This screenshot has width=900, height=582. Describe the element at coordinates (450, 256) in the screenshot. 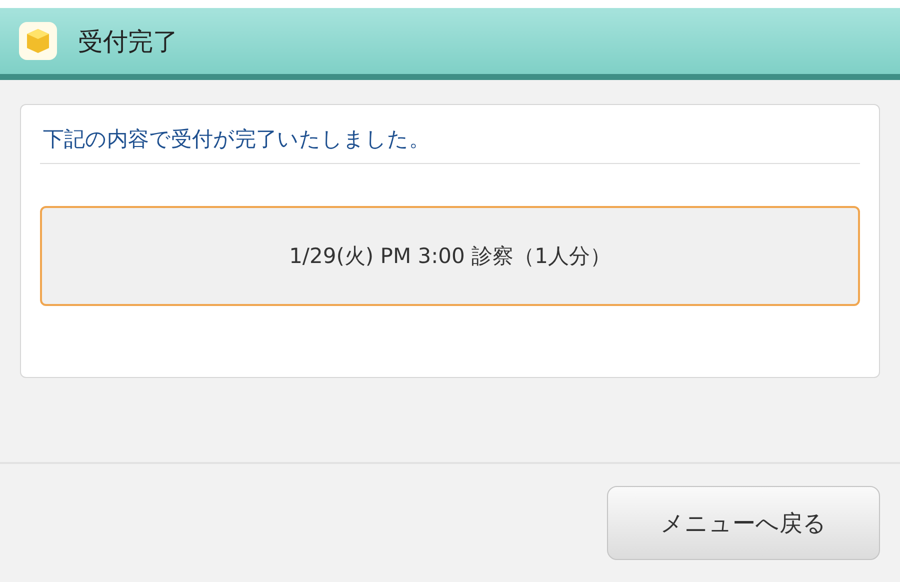

I see `reservation-details: 1/29(火) PM 3:00 診察（1人分）` at that location.